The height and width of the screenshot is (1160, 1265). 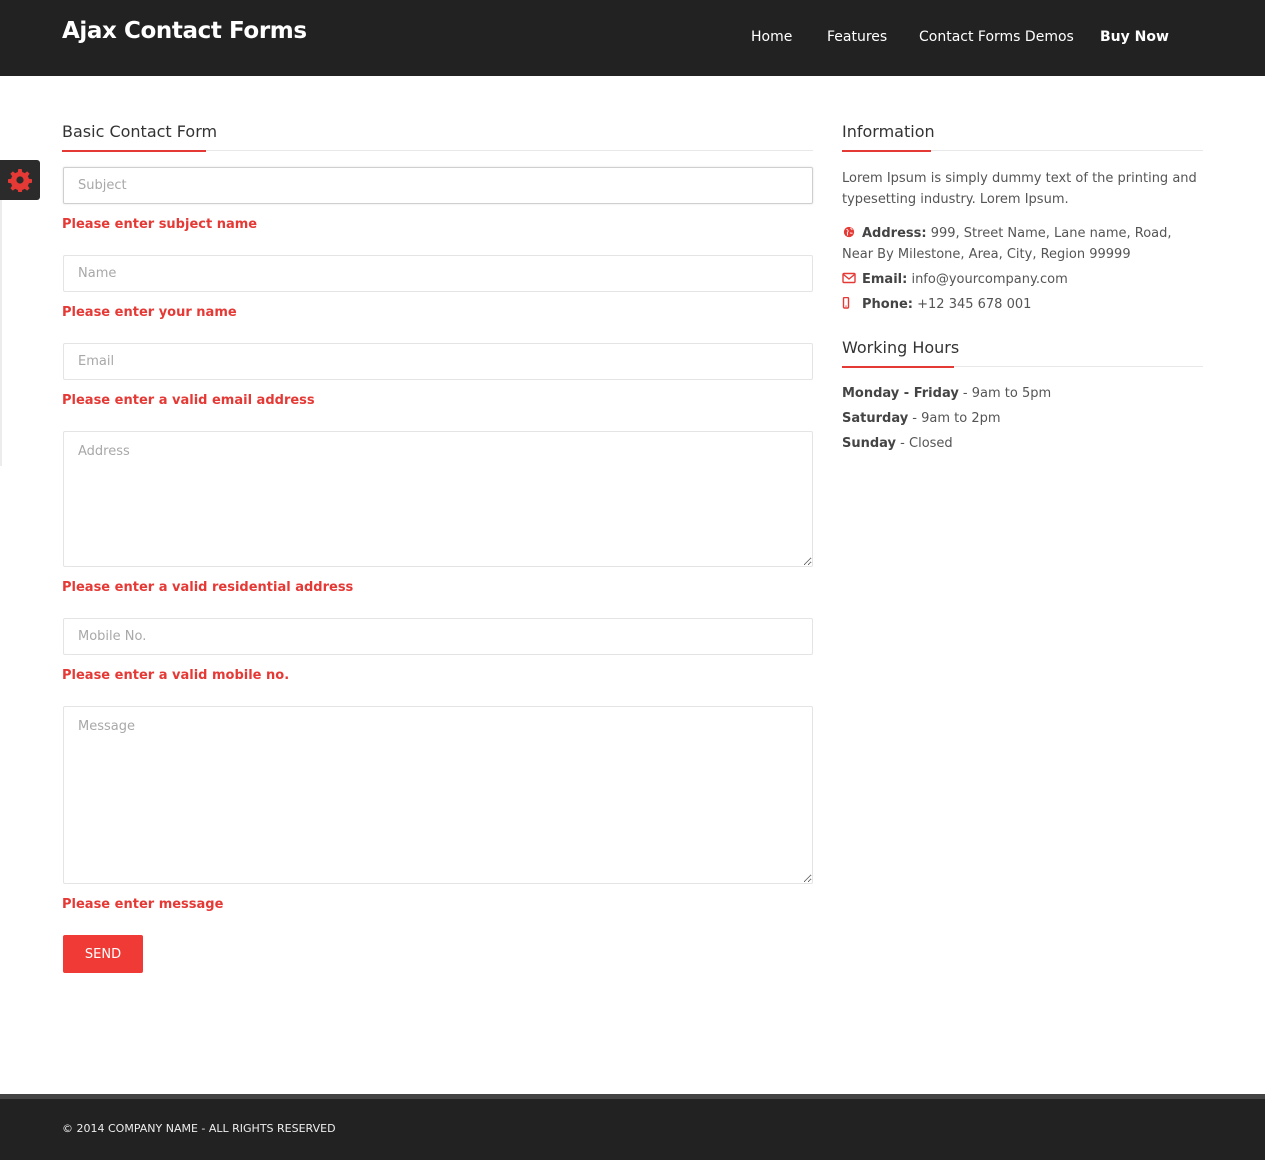 What do you see at coordinates (849, 278) in the screenshot?
I see `envelope-icon` at bounding box center [849, 278].